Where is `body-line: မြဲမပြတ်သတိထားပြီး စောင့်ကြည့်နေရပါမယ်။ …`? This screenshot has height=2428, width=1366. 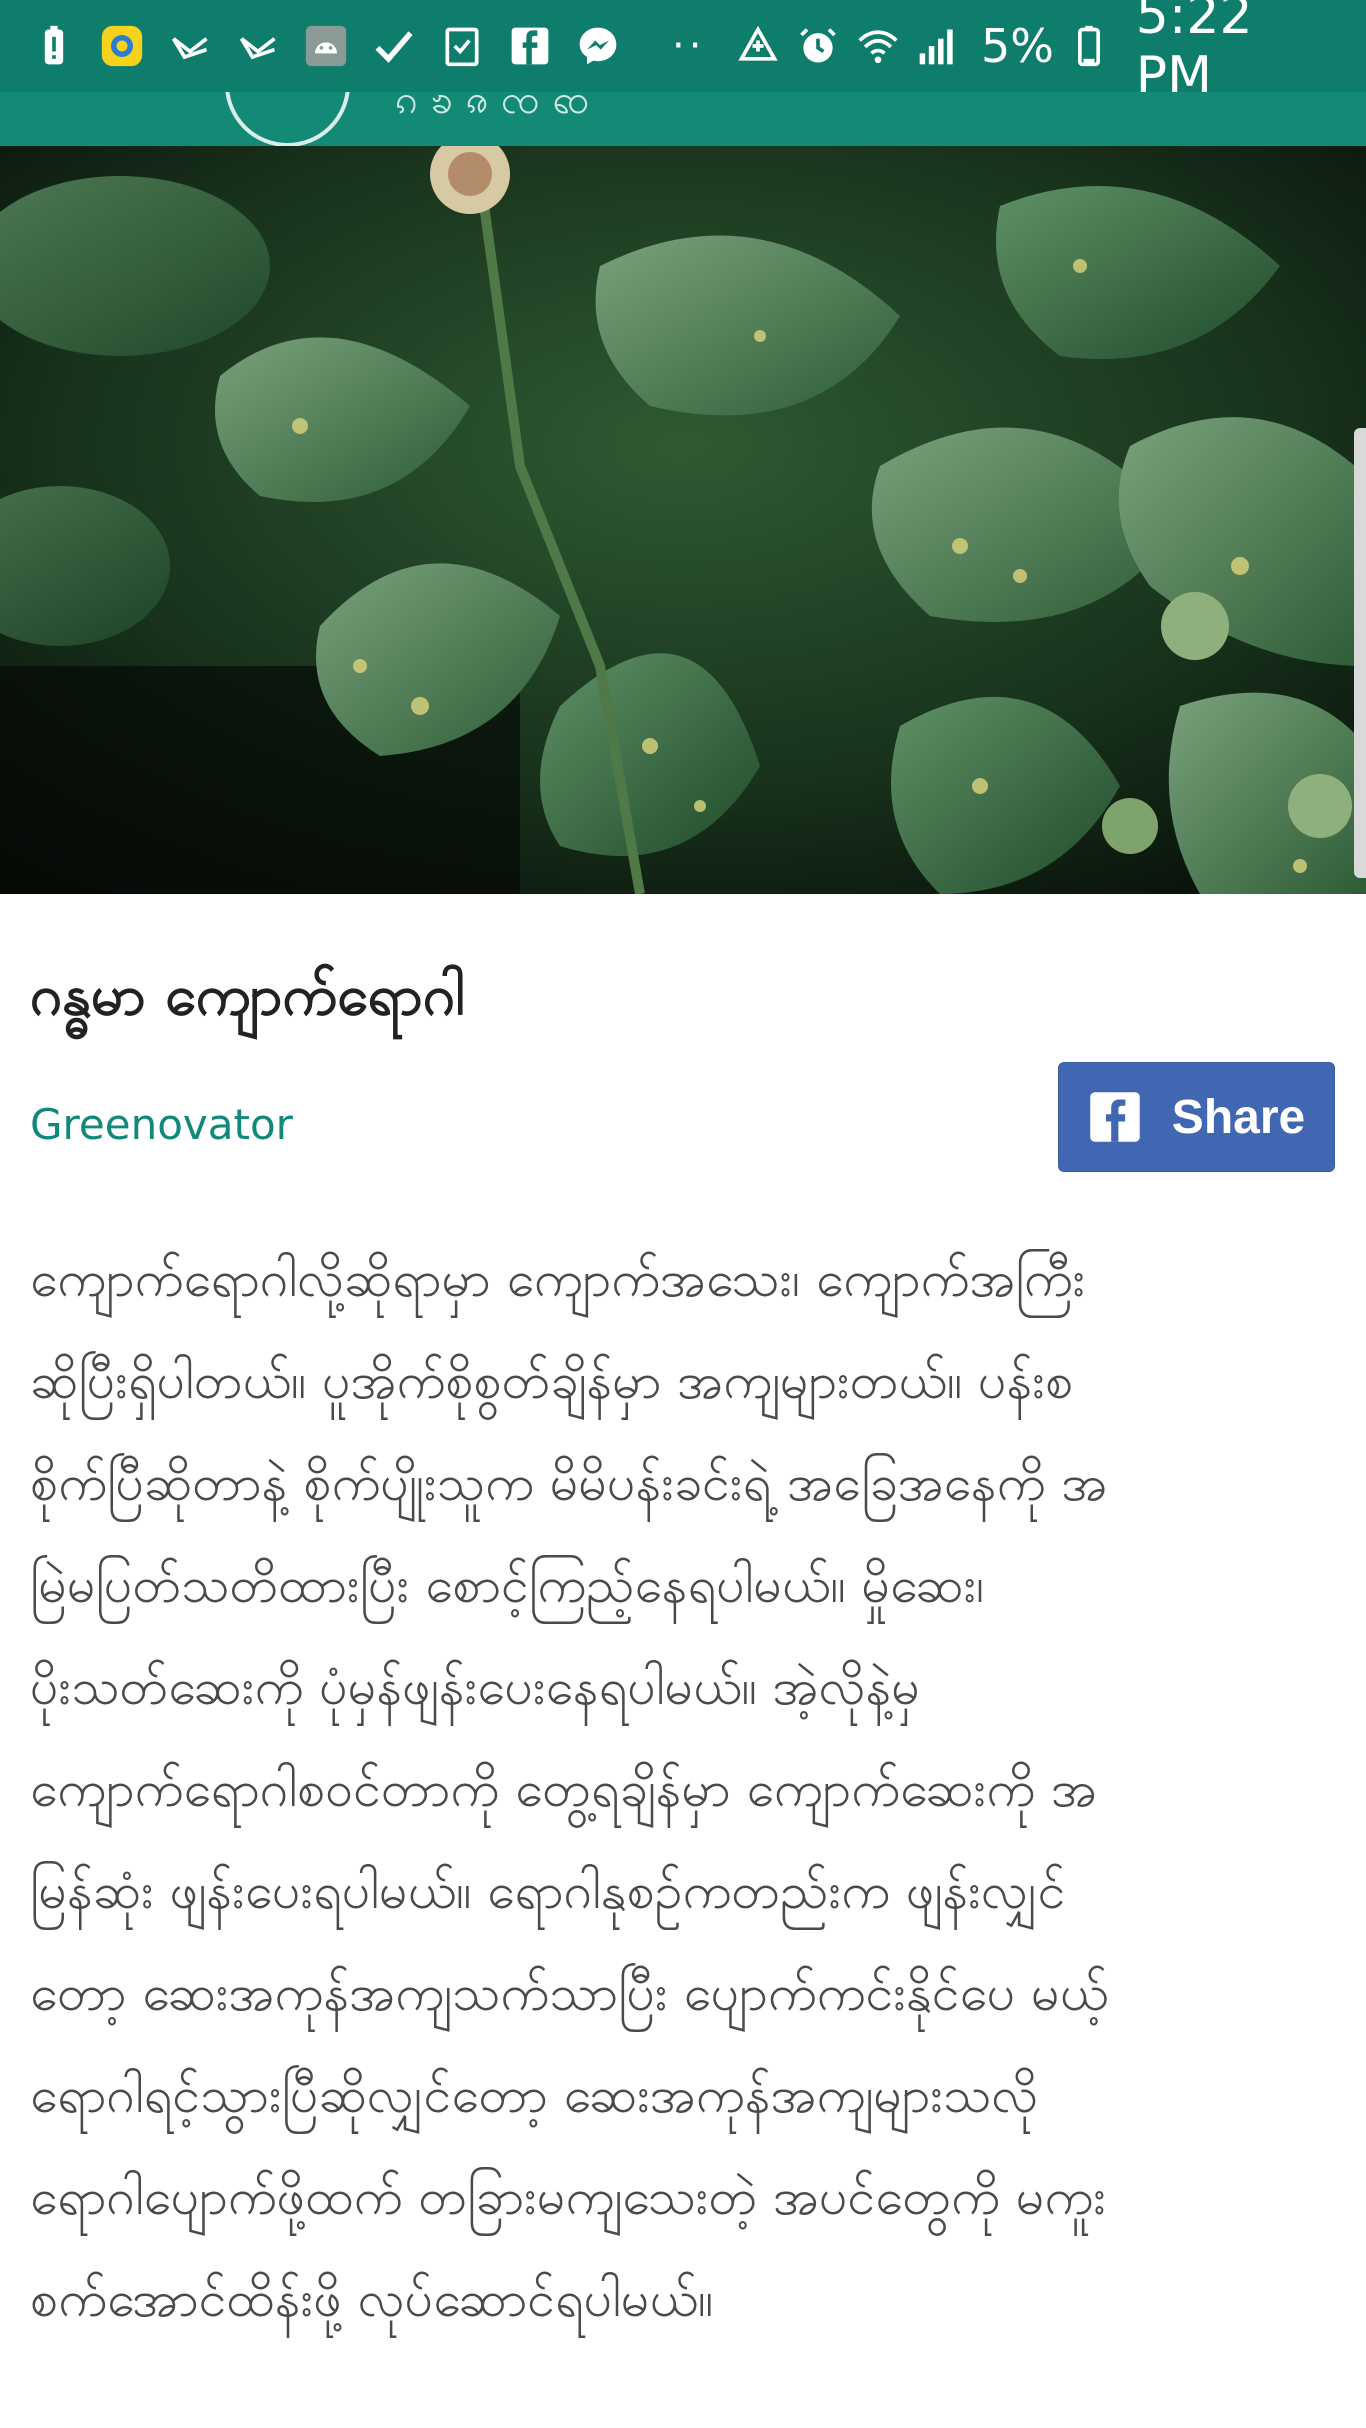
body-line: မြဲမပြတ်သတိထားပြီး စောင့်ကြည့်နေရပါမယ်။ … is located at coordinates (507, 1585).